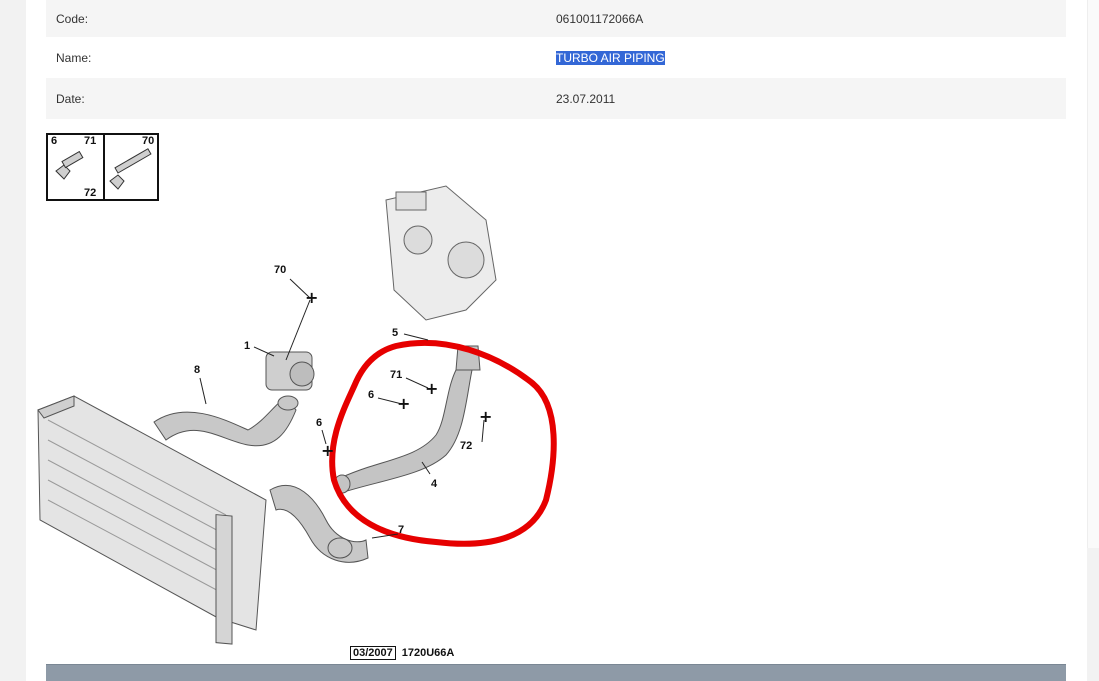 The height and width of the screenshot is (681, 1099). Describe the element at coordinates (197, 370) in the screenshot. I see `callout-8: 8` at that location.